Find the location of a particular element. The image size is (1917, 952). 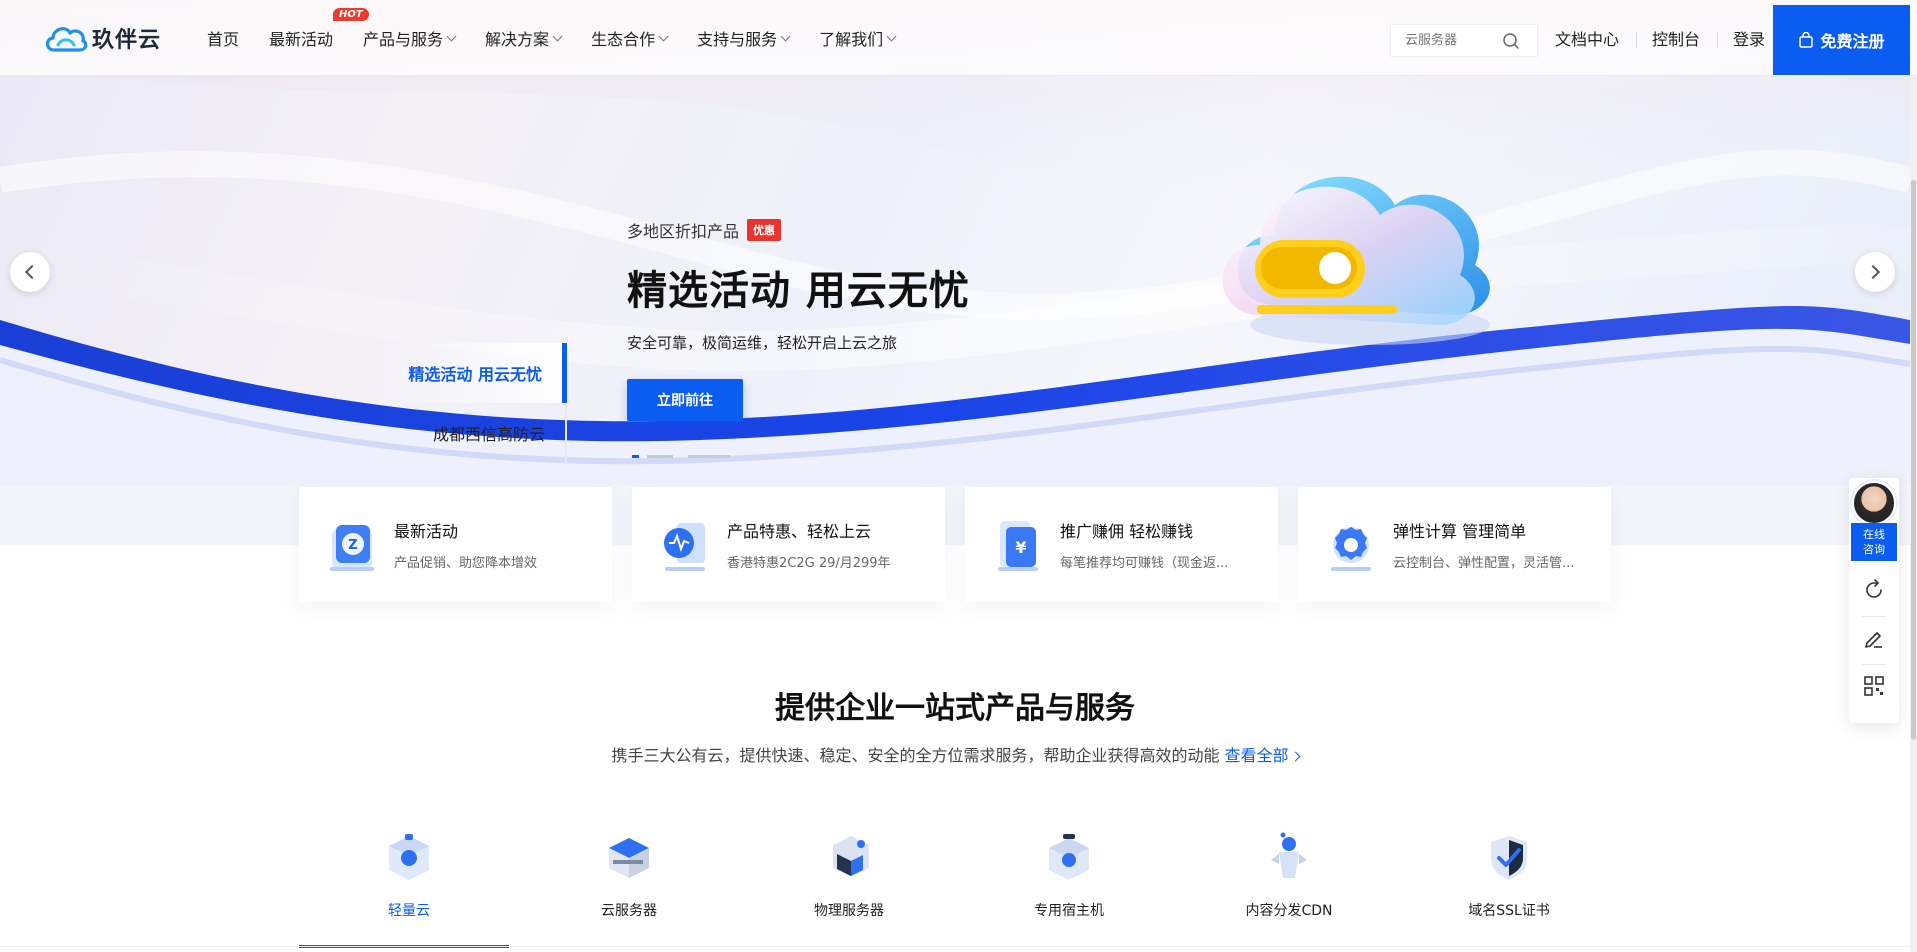

product-tab-label: 内容分发CDN is located at coordinates (1289, 911).